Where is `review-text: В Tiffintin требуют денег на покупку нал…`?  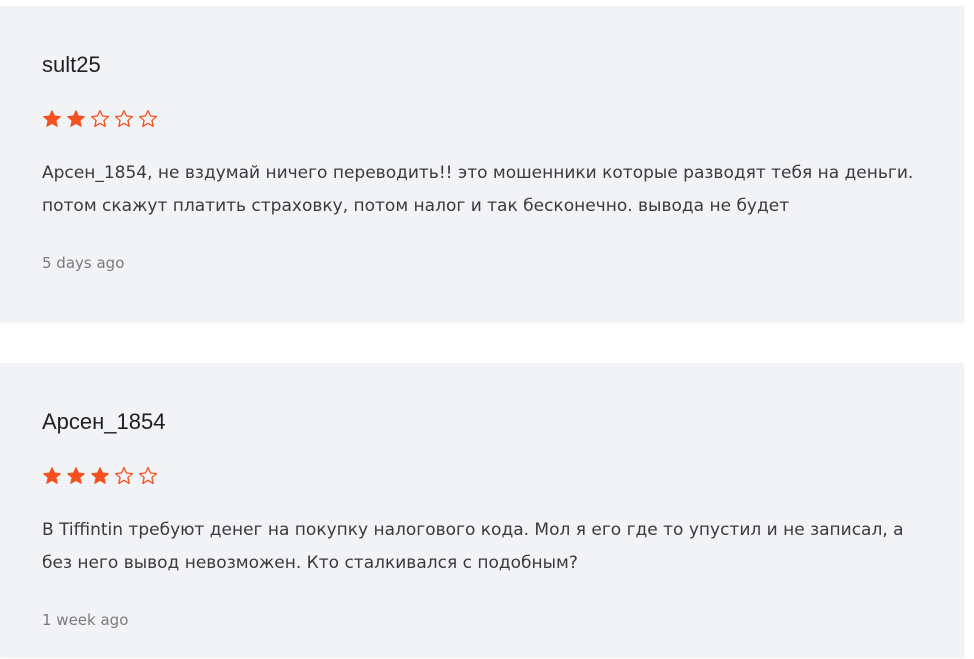
review-text: В Tiffintin требуют денег на покупку нал… is located at coordinates (473, 546).